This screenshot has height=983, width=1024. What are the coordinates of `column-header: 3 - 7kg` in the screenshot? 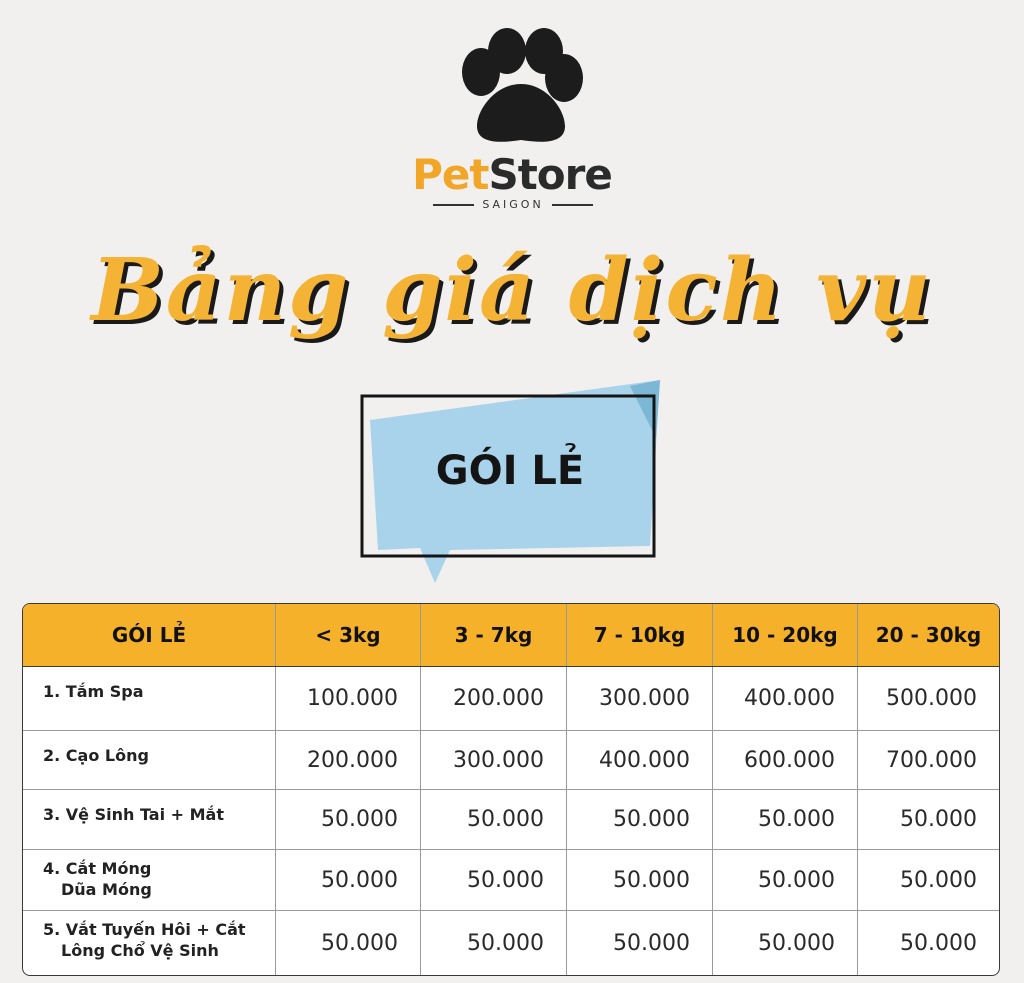 It's located at (494, 635).